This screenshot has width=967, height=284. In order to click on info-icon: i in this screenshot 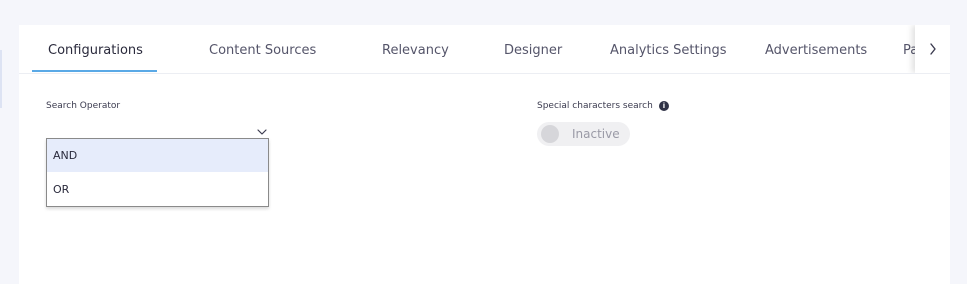, I will do `click(664, 106)`.